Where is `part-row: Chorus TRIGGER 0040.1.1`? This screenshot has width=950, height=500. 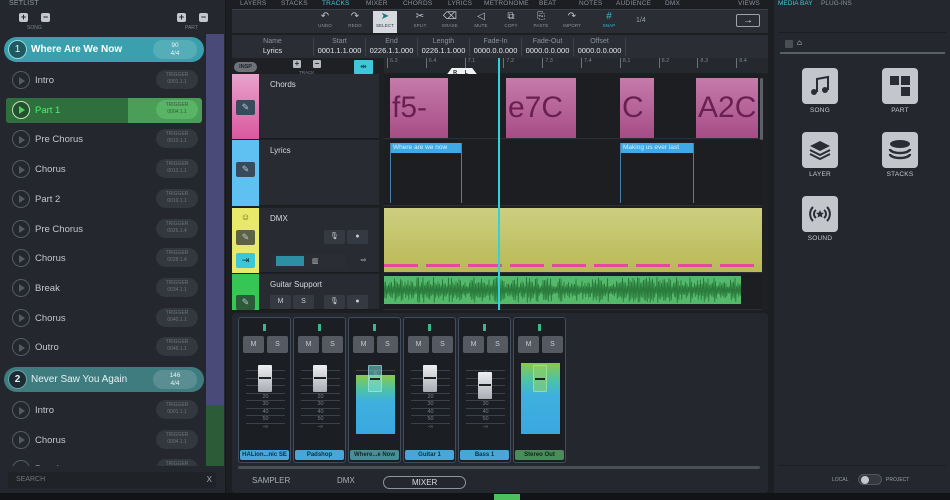
part-row: Chorus TRIGGER 0040.1.1 is located at coordinates (104, 318).